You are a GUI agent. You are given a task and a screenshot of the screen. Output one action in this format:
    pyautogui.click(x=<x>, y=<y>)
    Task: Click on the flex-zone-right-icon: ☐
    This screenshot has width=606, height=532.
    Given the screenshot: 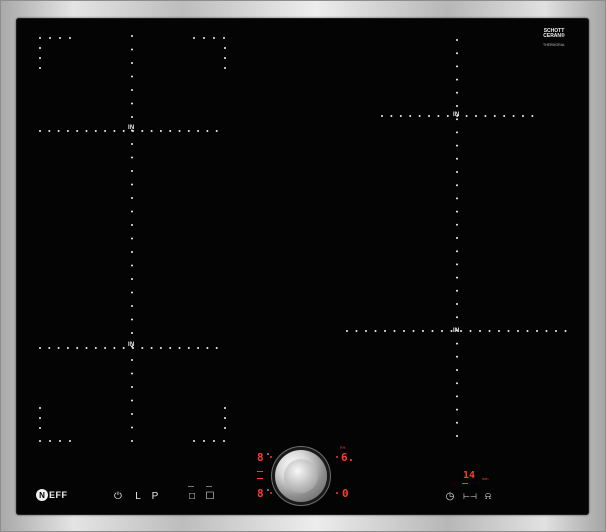 What is the action you would take?
    pyautogui.click(x=210, y=496)
    